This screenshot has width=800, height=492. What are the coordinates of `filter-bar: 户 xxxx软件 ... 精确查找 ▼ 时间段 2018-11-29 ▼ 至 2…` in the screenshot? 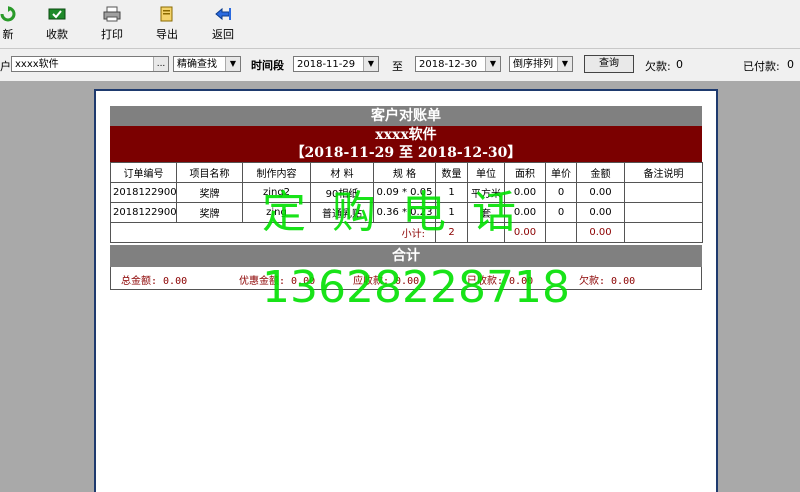 It's located at (400, 65).